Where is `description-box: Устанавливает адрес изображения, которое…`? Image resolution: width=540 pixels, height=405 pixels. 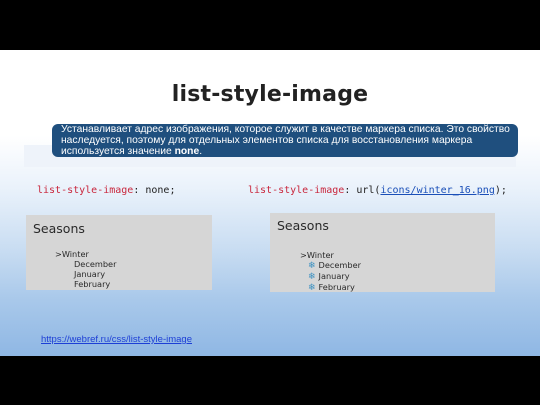
description-box: Устанавливает адрес изображения, которое… is located at coordinates (285, 140).